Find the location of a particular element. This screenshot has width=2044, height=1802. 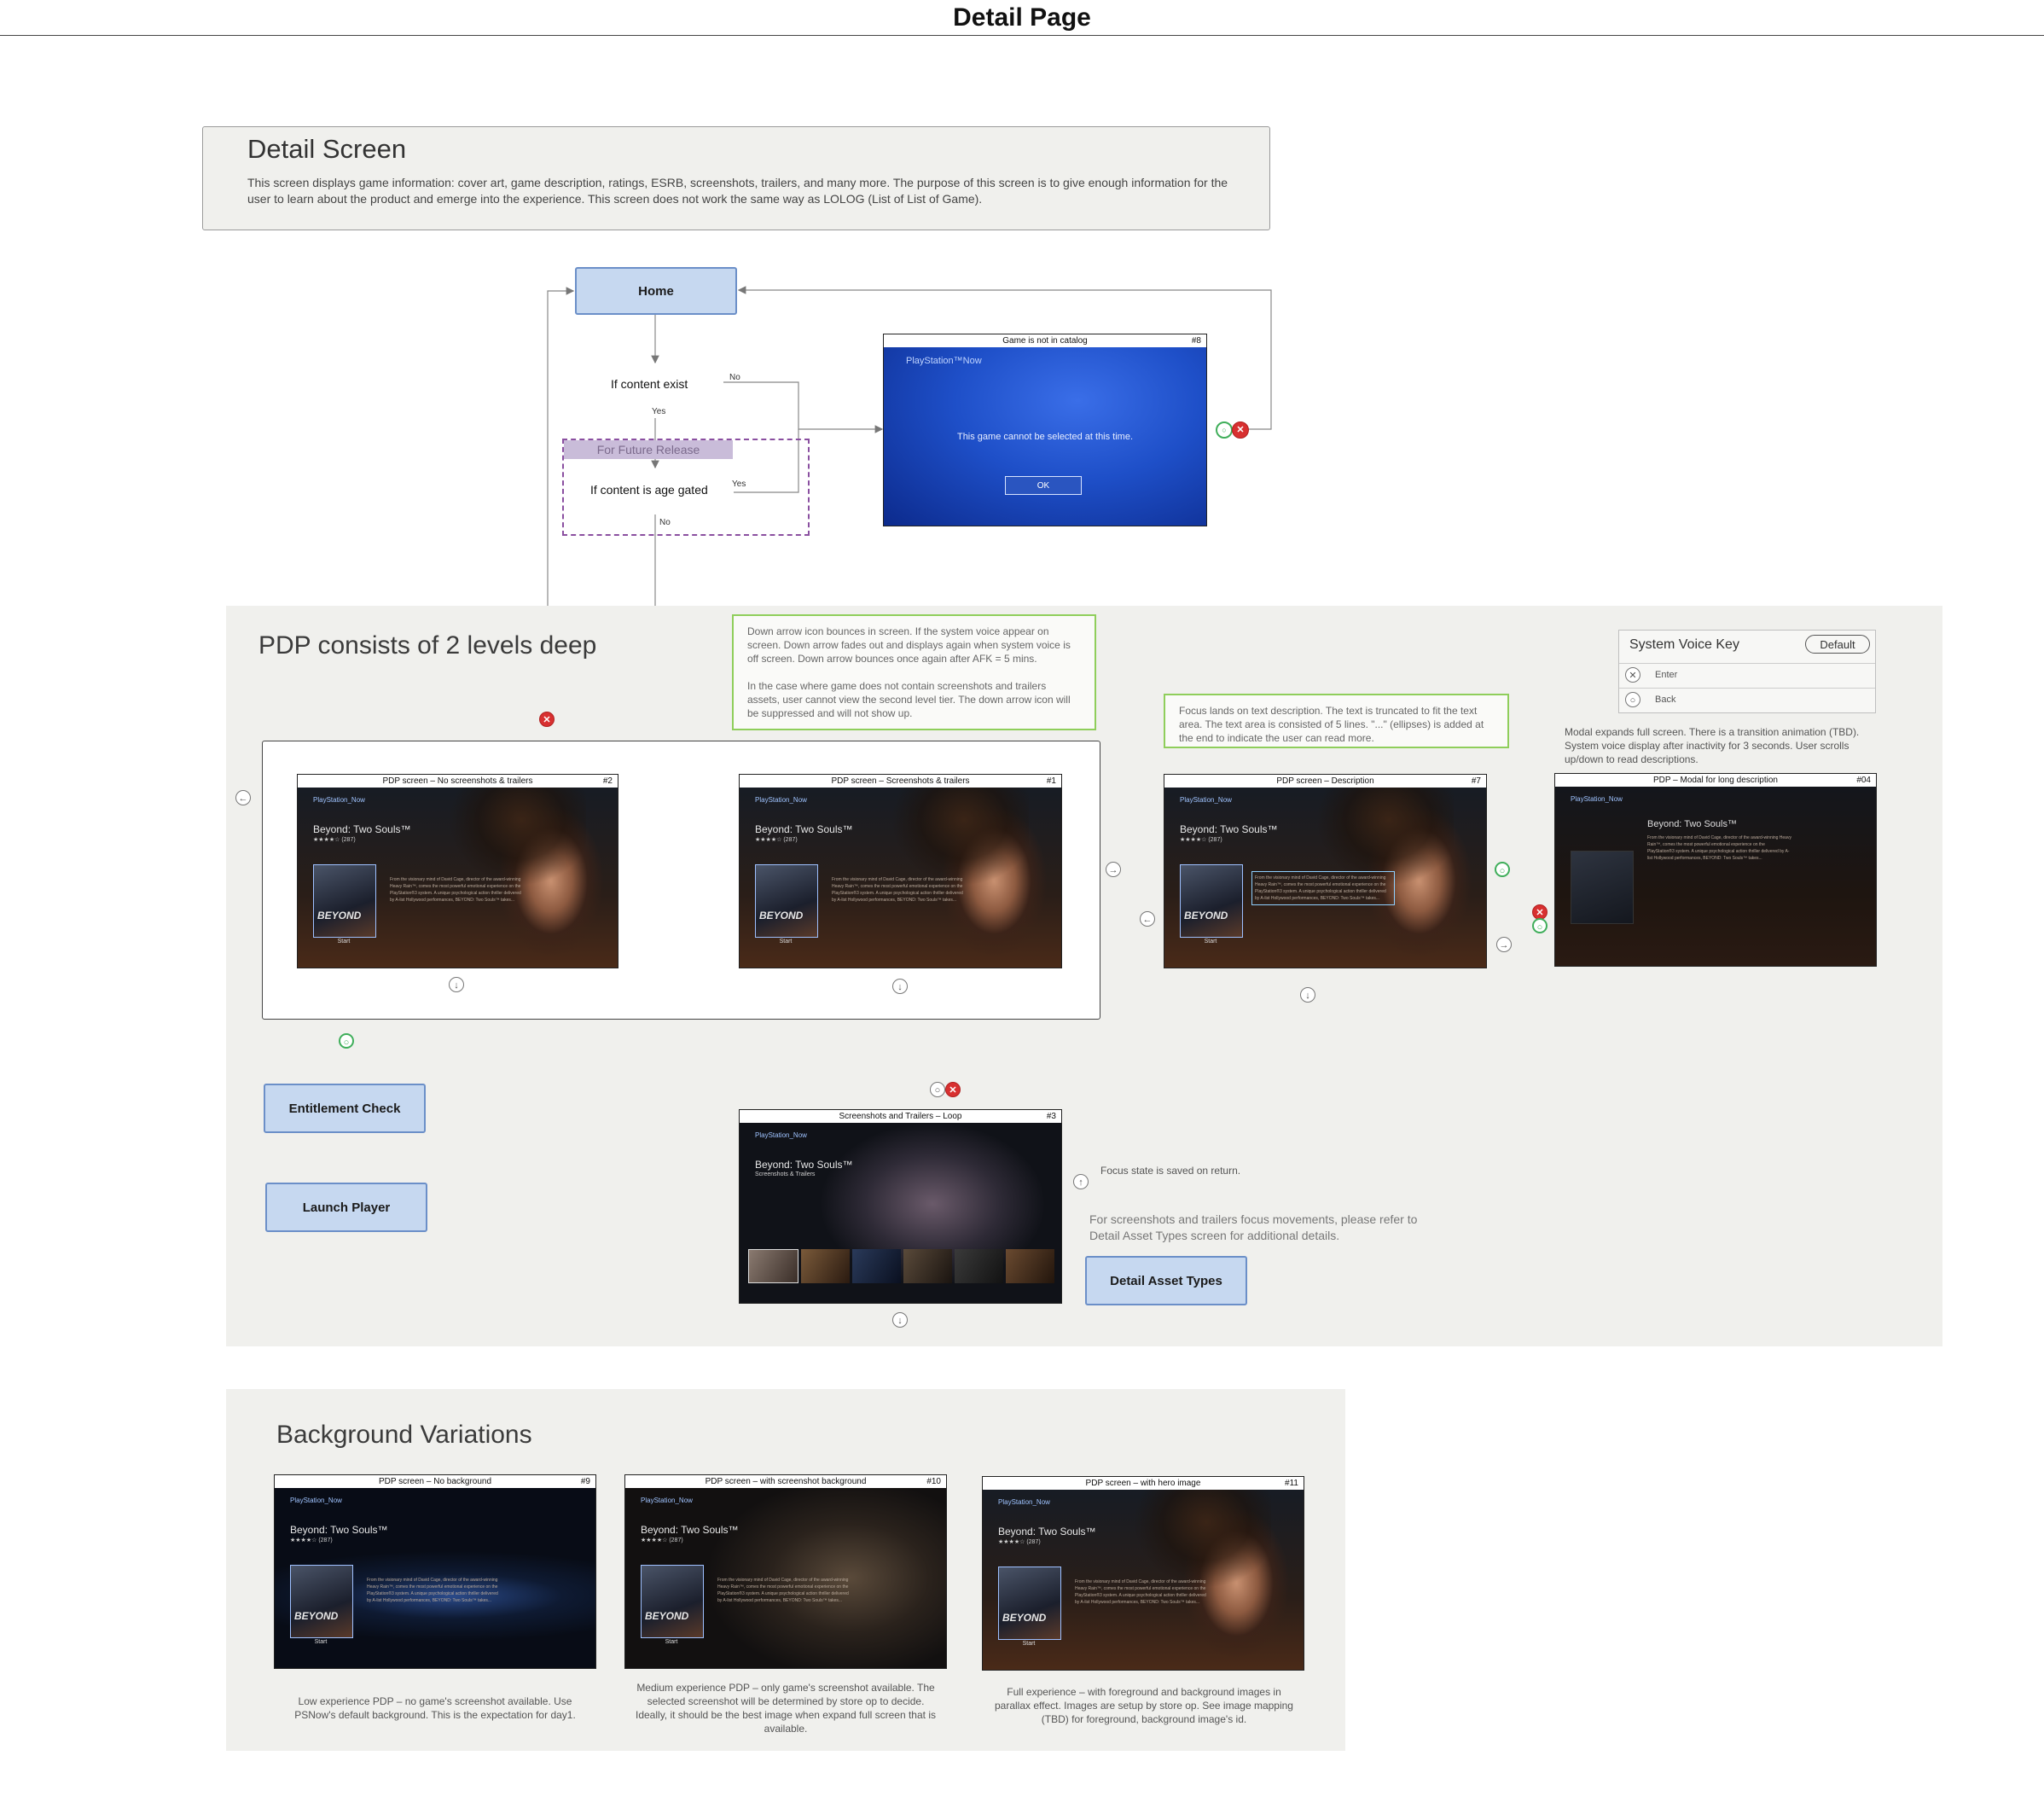

back-label: Back is located at coordinates (1665, 700).